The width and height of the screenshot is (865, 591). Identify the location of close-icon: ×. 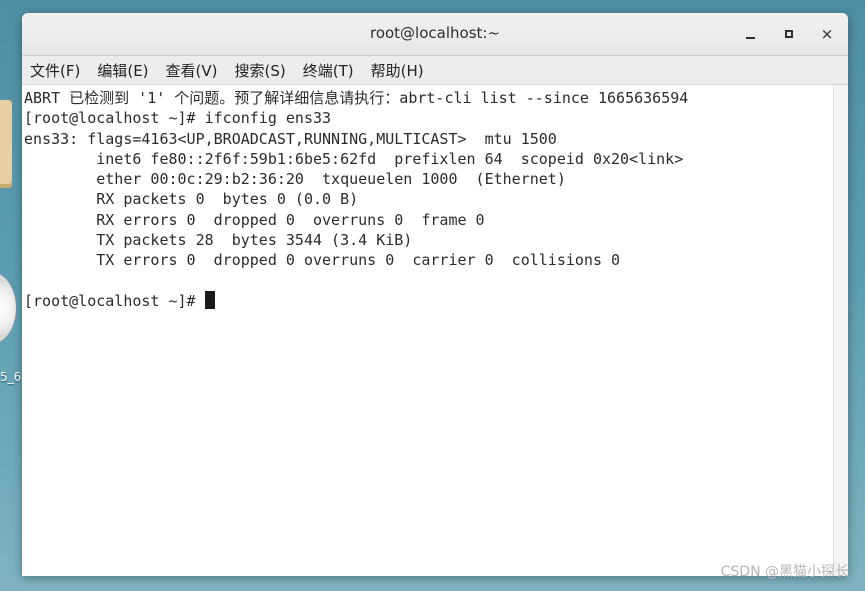
(827, 33).